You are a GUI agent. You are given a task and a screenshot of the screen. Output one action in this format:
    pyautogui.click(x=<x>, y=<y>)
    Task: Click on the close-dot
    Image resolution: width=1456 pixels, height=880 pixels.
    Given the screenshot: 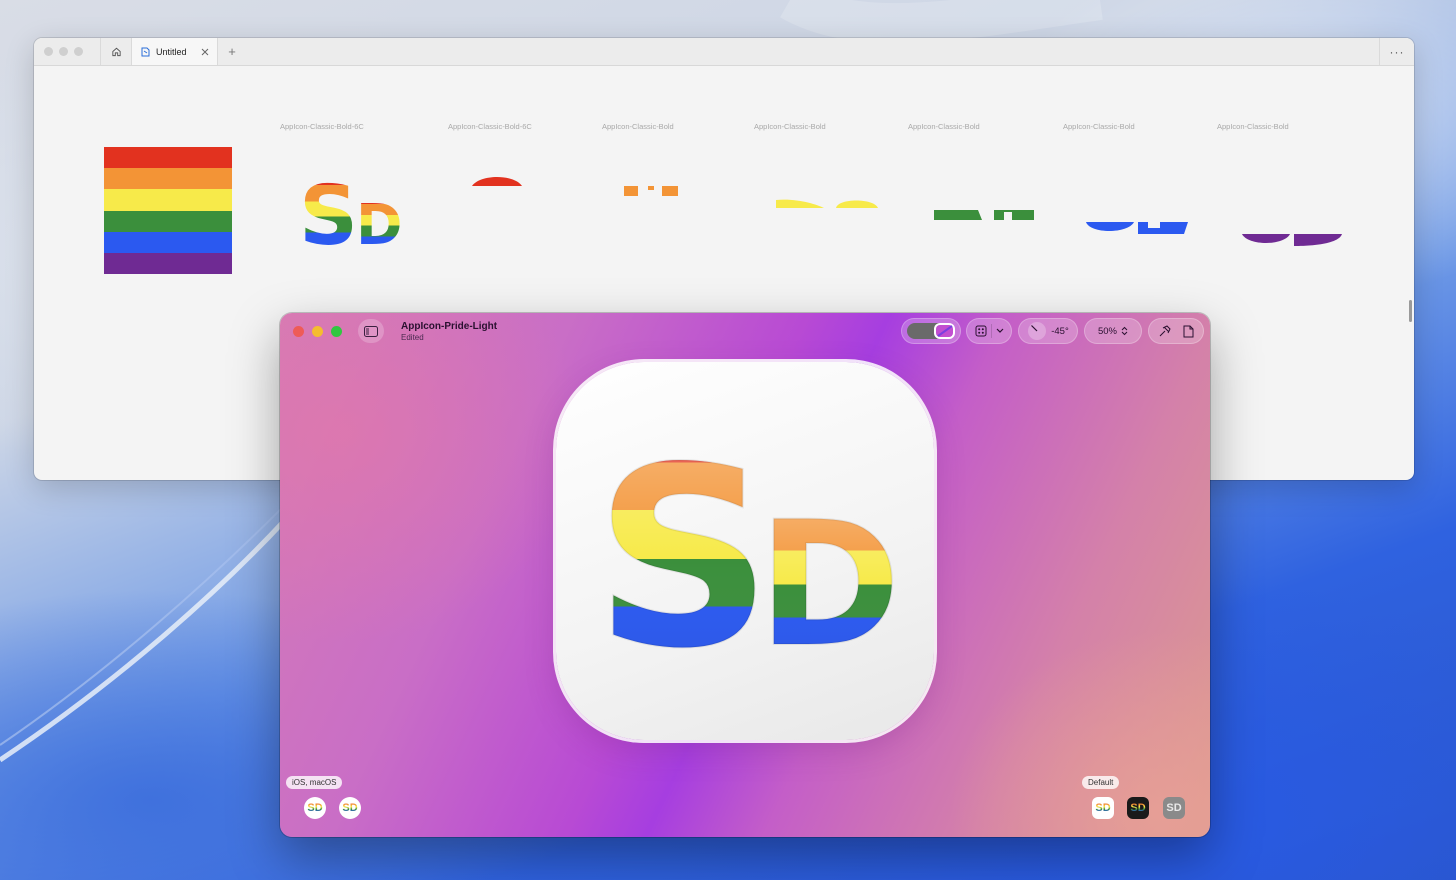 What is the action you would take?
    pyautogui.click(x=48, y=51)
    